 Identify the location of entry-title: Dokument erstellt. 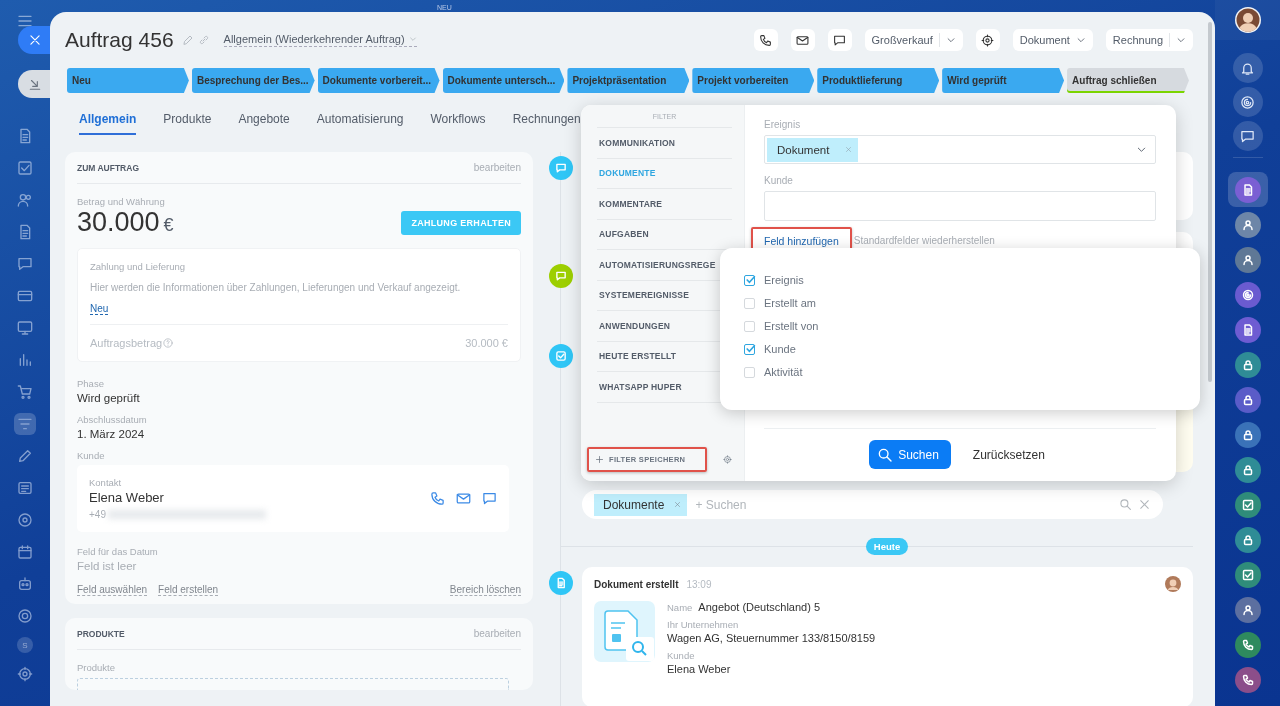
(636, 584).